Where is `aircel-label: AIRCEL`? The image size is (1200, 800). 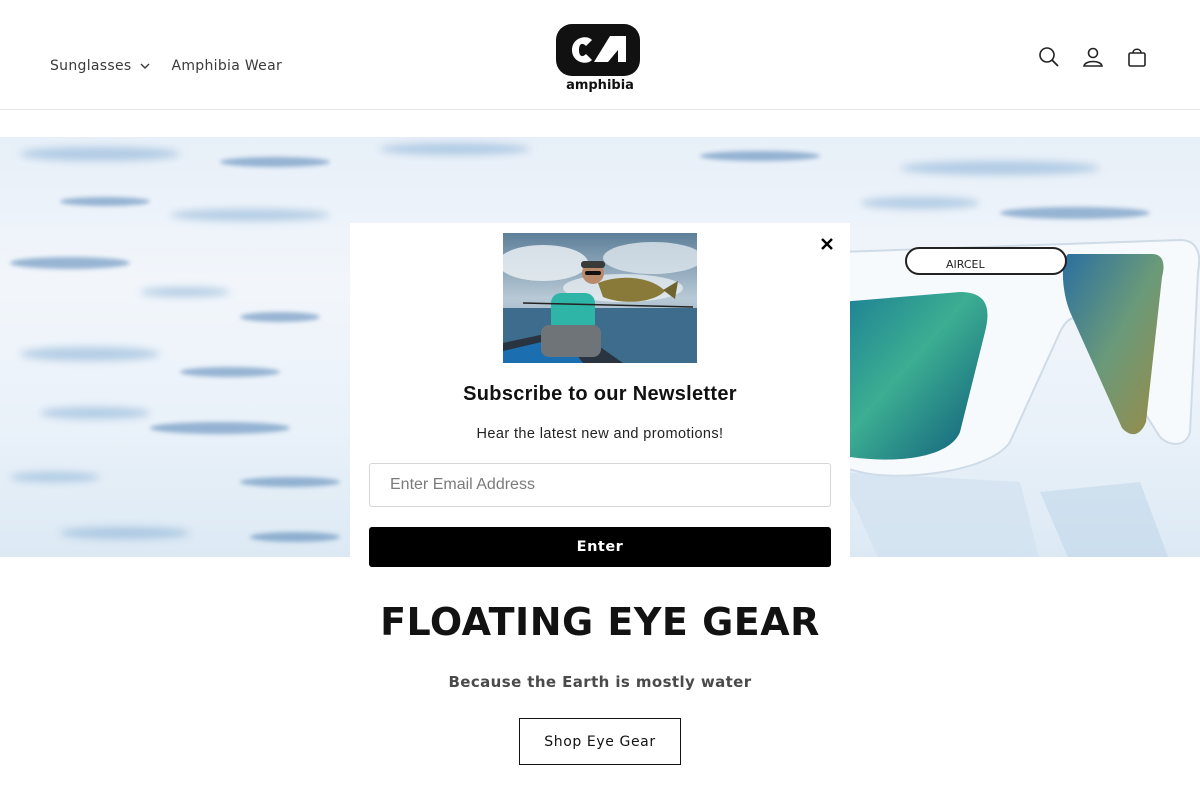 aircel-label: AIRCEL is located at coordinates (965, 264).